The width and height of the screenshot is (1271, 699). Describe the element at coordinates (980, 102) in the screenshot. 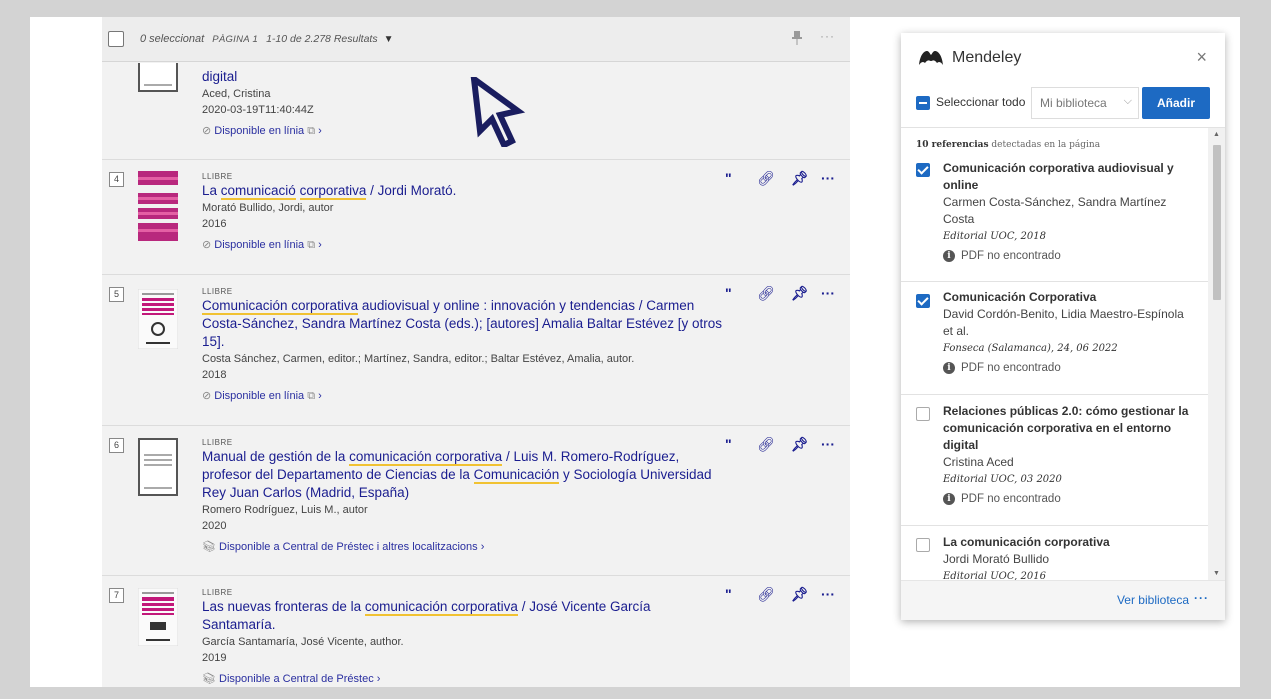

I see `select-all-label: Seleccionar todo` at that location.